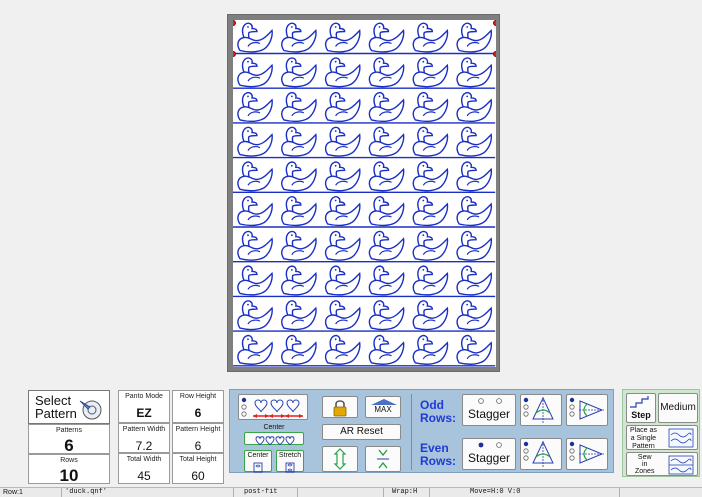  Describe the element at coordinates (198, 429) in the screenshot. I see `pattern-height-label: Pattern Height` at that location.